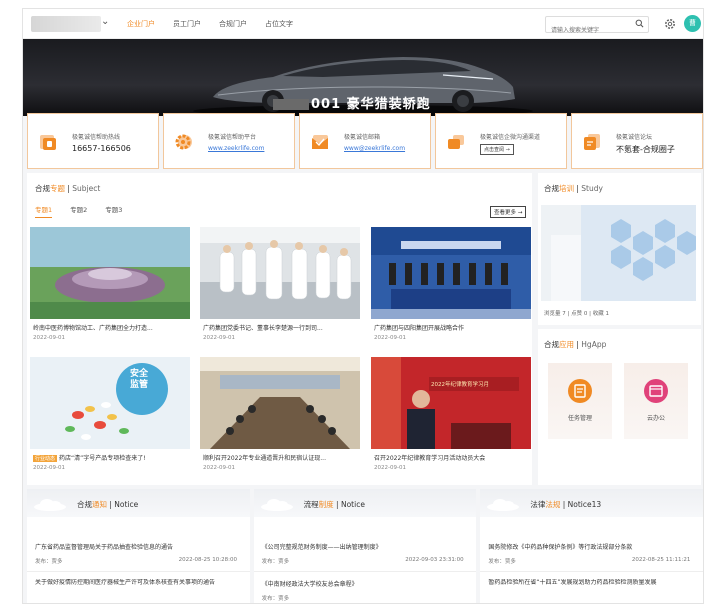  Describe the element at coordinates (125, 582) in the screenshot. I see `notice-title: 关于做好疫情防控期间医疗器械生产许可及体系核查有关事项的通告` at that location.